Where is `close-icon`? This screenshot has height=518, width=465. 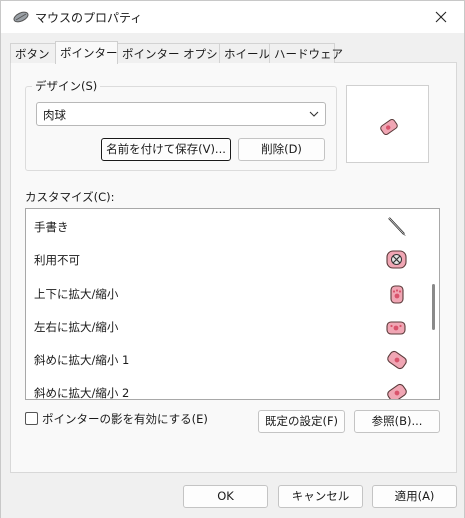 close-icon is located at coordinates (441, 17).